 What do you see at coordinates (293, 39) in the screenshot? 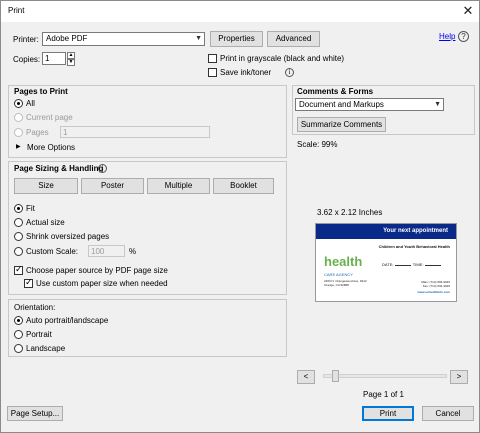
I see `advanced-button: Advanced` at bounding box center [293, 39].